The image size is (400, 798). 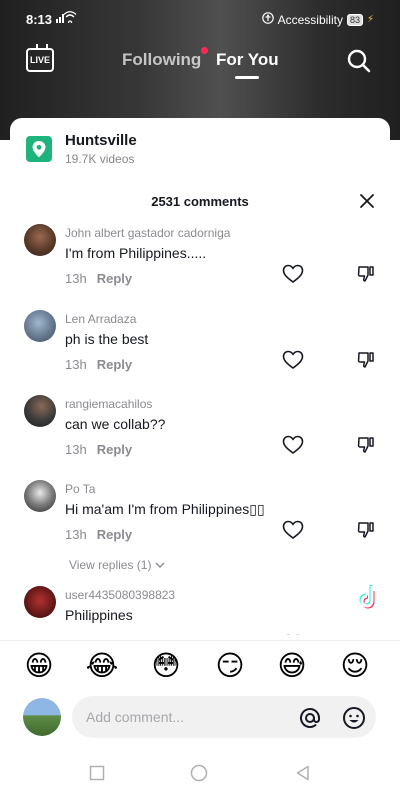 I want to click on tab-following: Following, so click(x=161, y=60).